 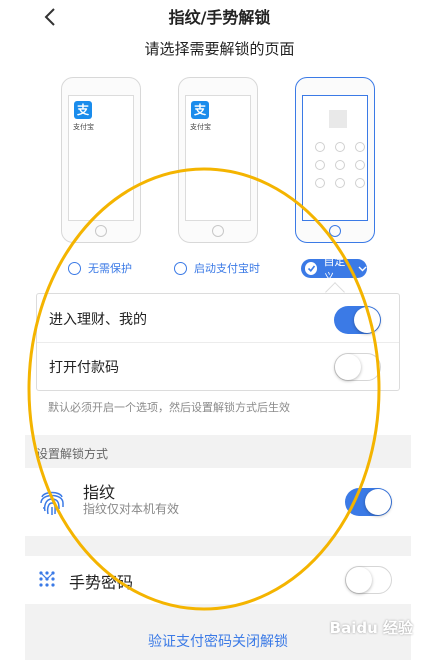 I want to click on phone-preview-on-launch: 支 支付宝, so click(x=218, y=160).